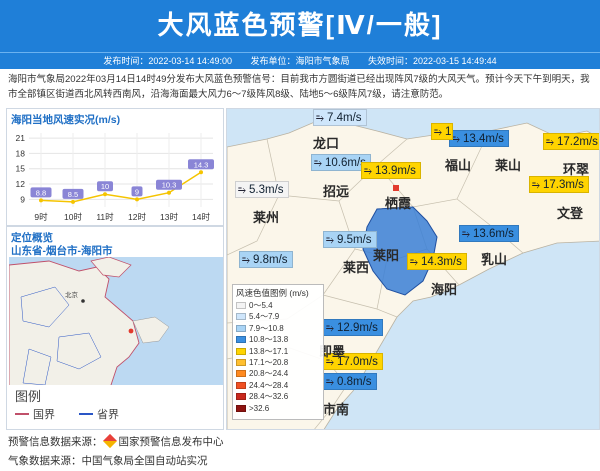 The image size is (600, 471). I want to click on map-legend-box: 图例 国界 省界, so click(116, 407).